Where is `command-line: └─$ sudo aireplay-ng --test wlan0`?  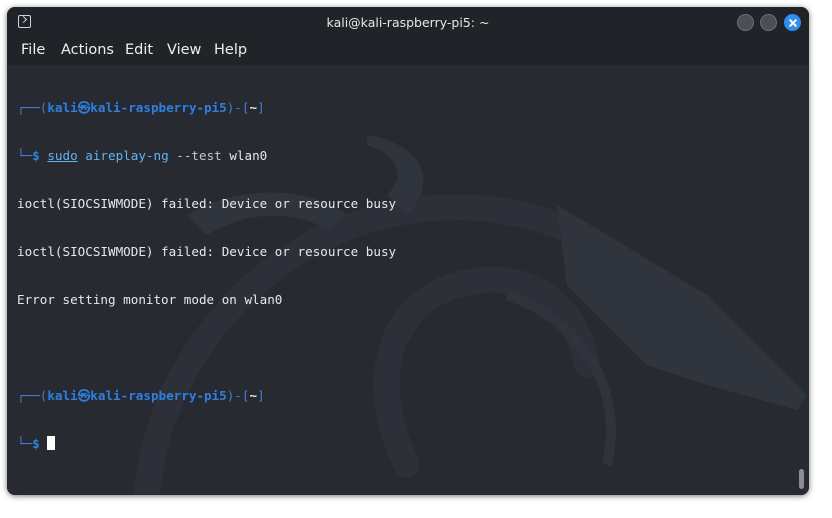 command-line: └─$ sudo aireplay-ng --test wlan0 is located at coordinates (206, 156).